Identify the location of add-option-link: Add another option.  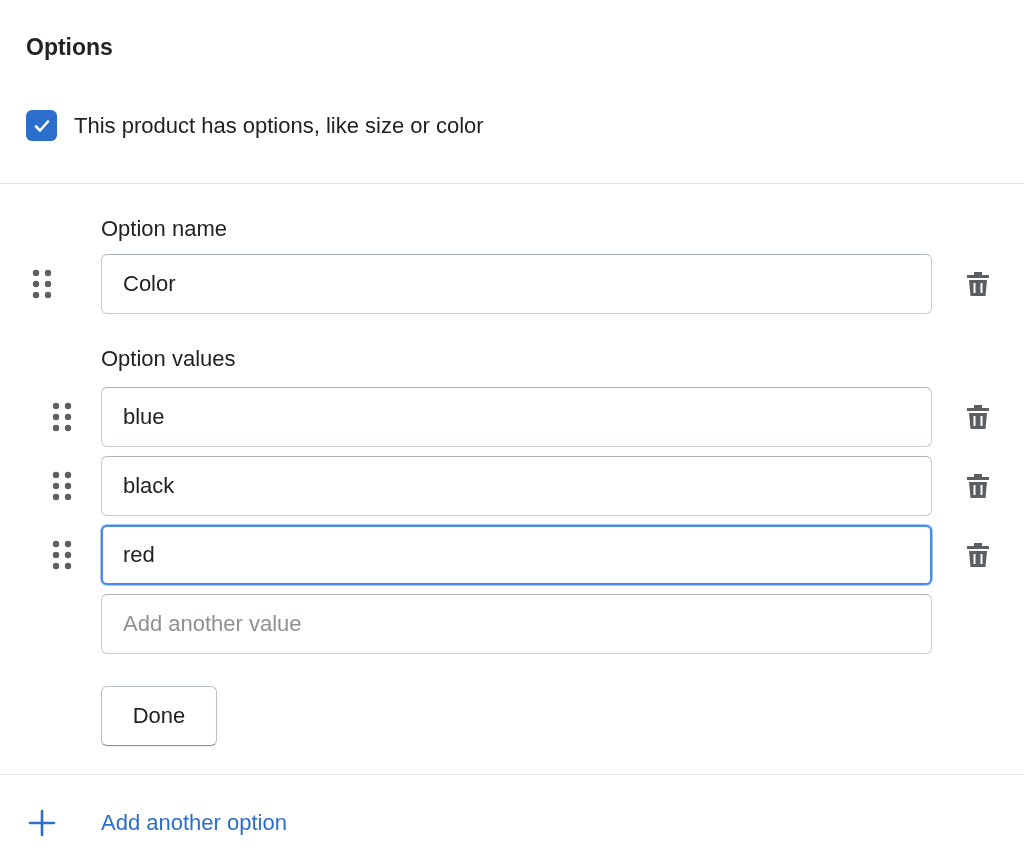
(194, 822).